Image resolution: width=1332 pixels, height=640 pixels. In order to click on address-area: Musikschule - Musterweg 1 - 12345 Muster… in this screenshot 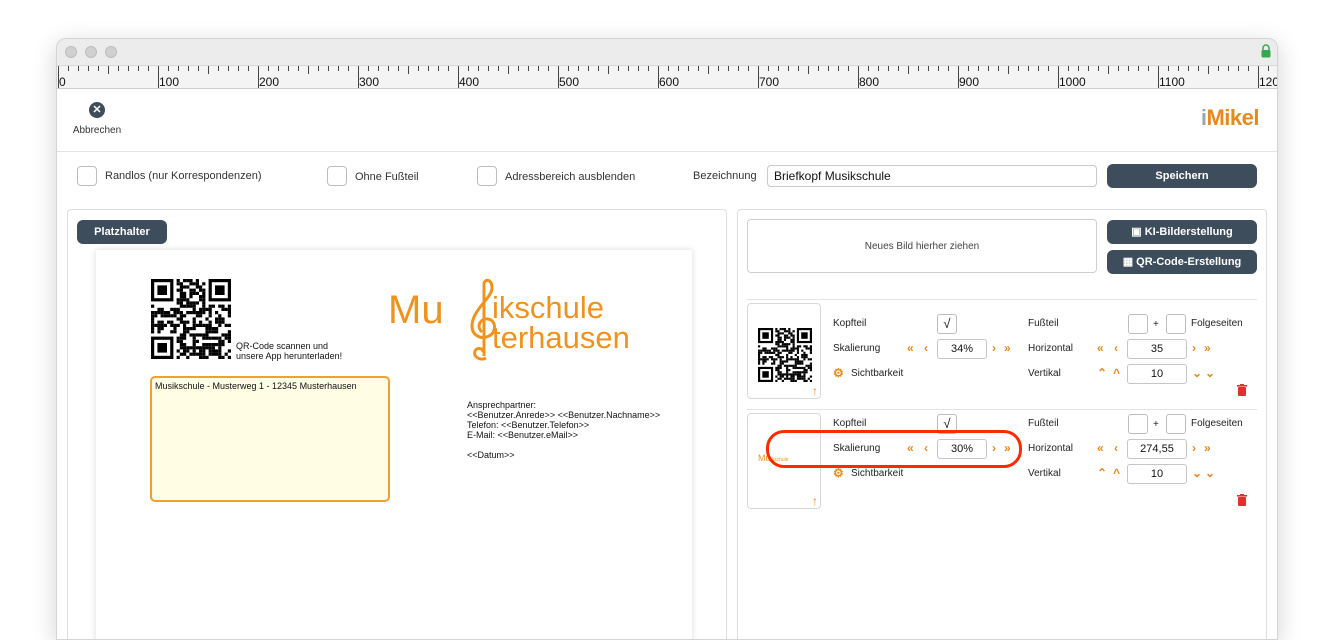, I will do `click(270, 439)`.